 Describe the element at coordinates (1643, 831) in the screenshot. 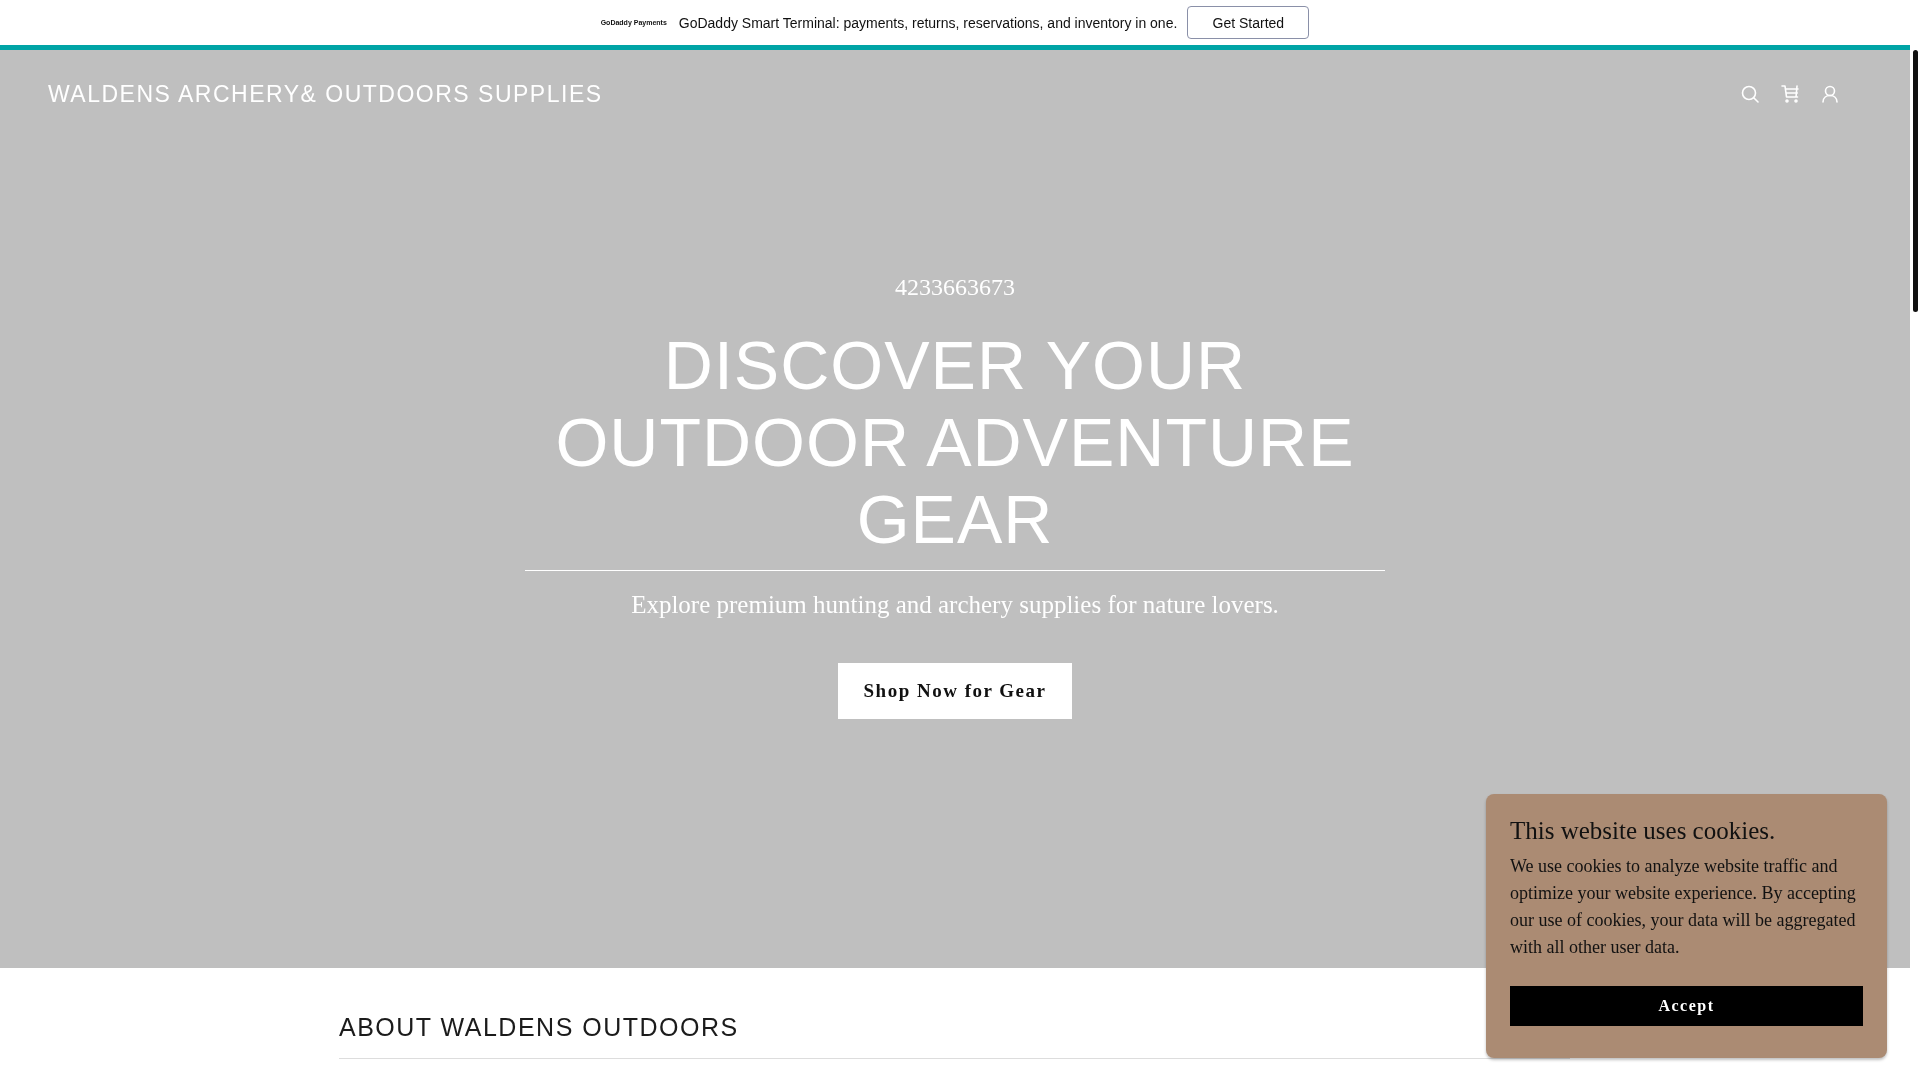

I see `cookie-title: This website uses cookies.` at that location.